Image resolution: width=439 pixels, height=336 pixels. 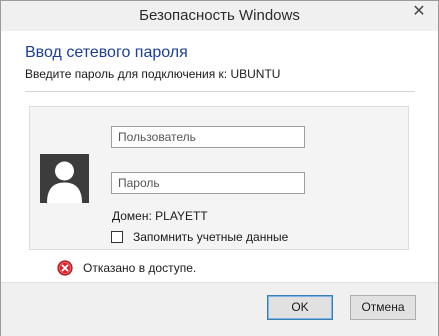 I want to click on remember-label: Запомнить учетные данные, so click(x=210, y=237).